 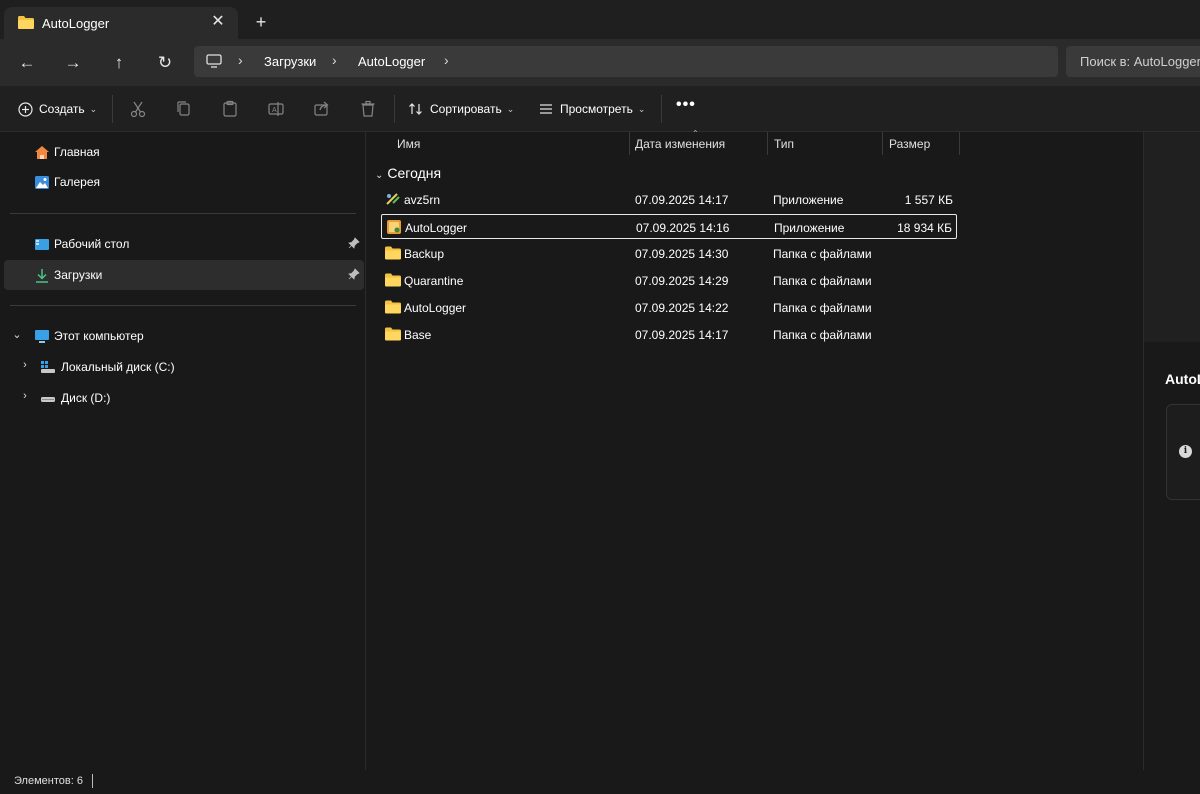 I want to click on tab-title: AutoLogger, so click(x=76, y=23).